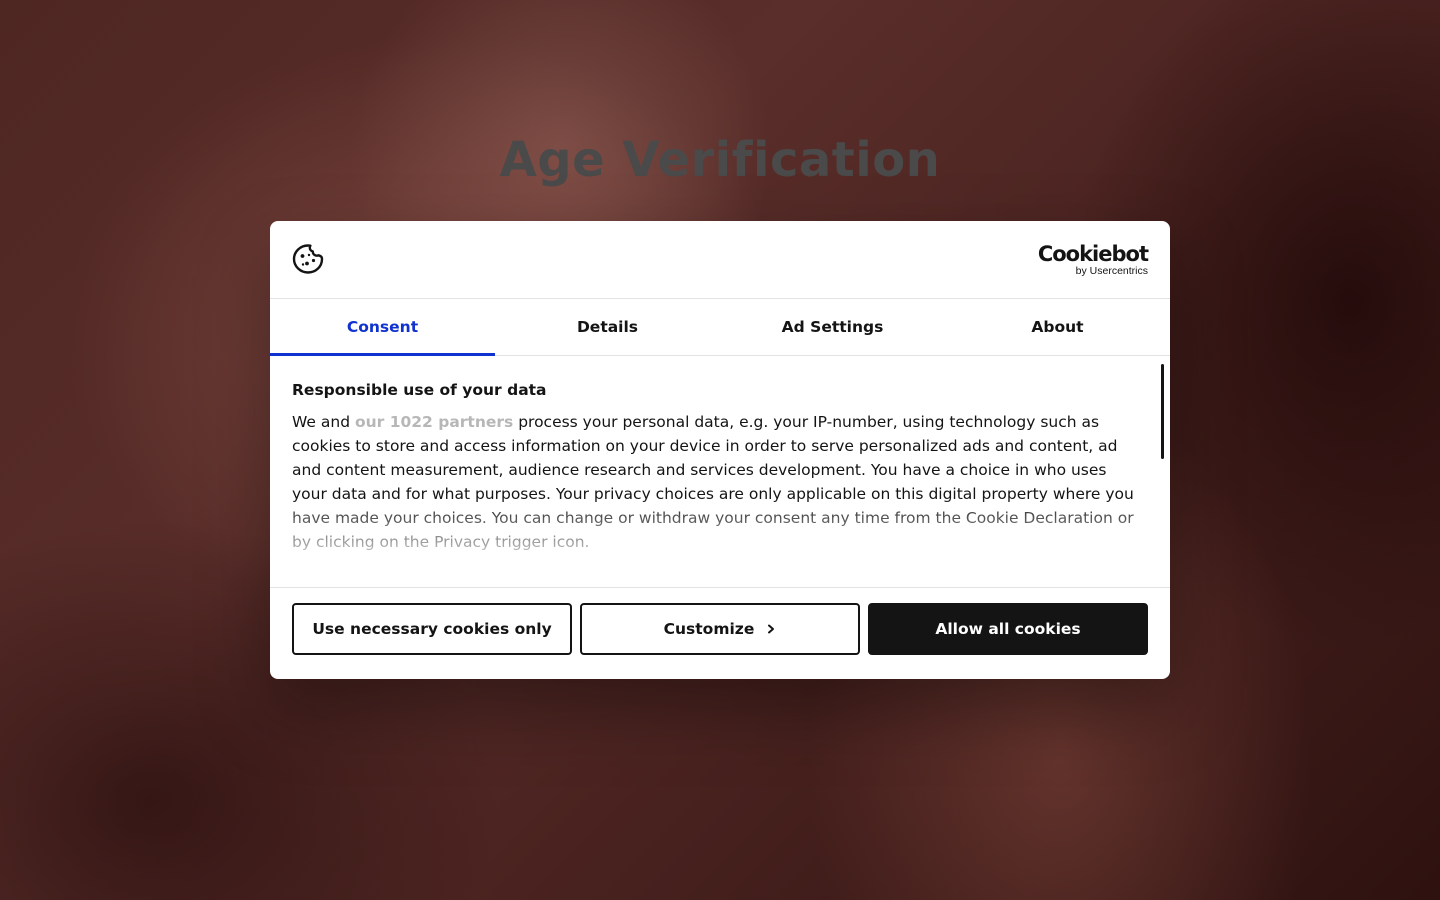 This screenshot has height=900, width=1440. I want to click on cookiebot-logo: Cookiebot by Usercentrics, so click(1093, 259).